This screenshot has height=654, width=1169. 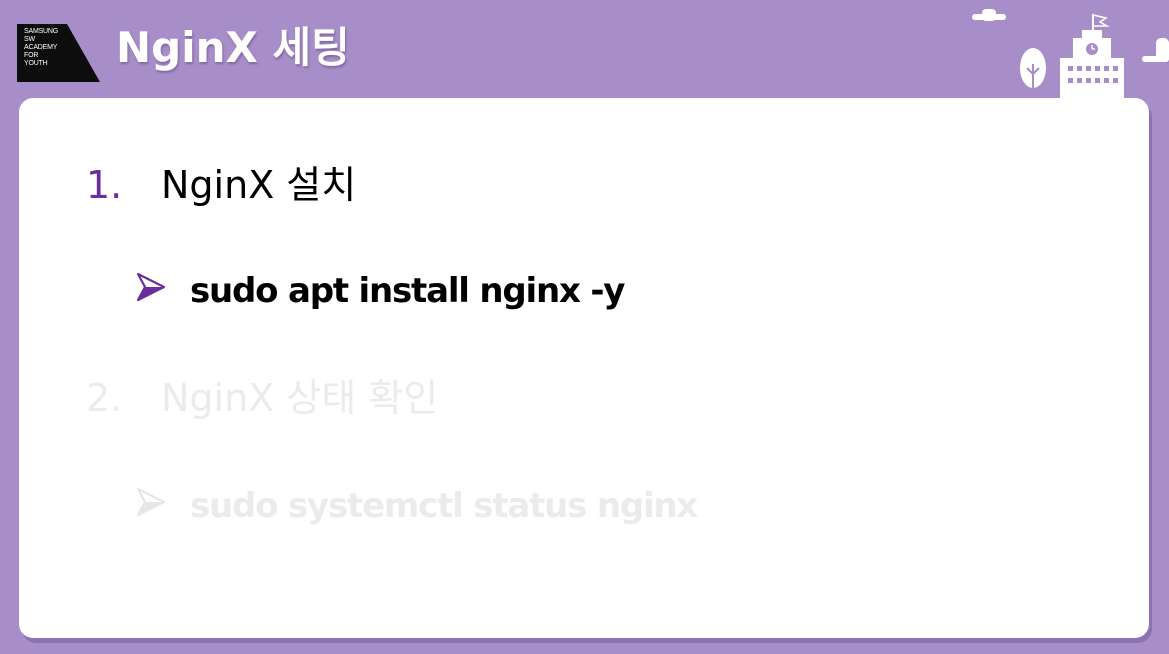 What do you see at coordinates (300, 398) in the screenshot?
I see `item-heading: NginX 상태 확인` at bounding box center [300, 398].